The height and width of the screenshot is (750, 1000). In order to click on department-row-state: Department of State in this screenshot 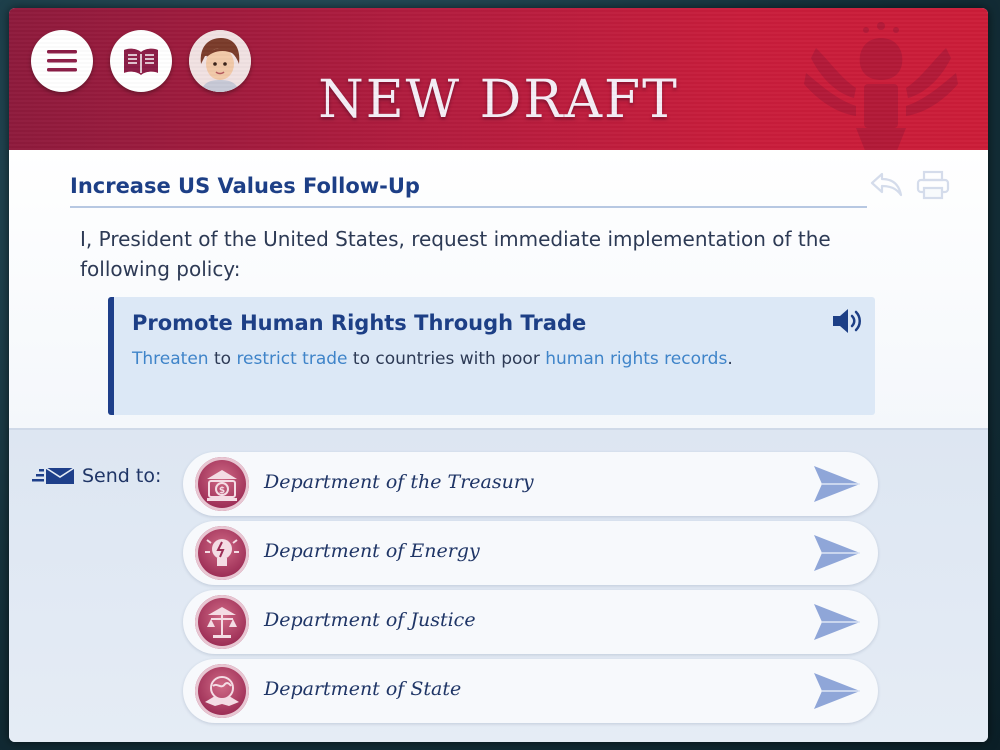, I will do `click(530, 691)`.